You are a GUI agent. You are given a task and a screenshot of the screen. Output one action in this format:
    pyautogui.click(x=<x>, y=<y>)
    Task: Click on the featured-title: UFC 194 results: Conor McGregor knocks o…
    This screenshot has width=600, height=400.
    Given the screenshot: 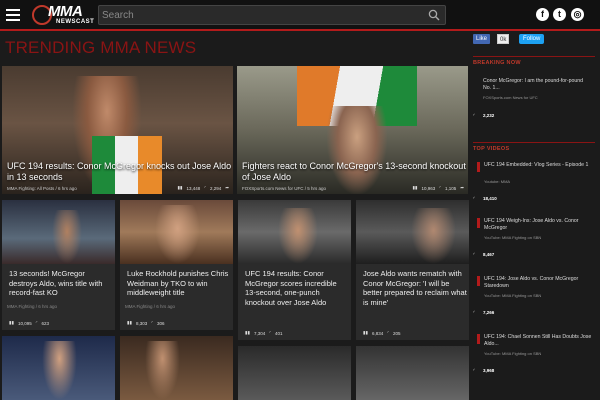 What is the action you would take?
    pyautogui.click(x=119, y=172)
    